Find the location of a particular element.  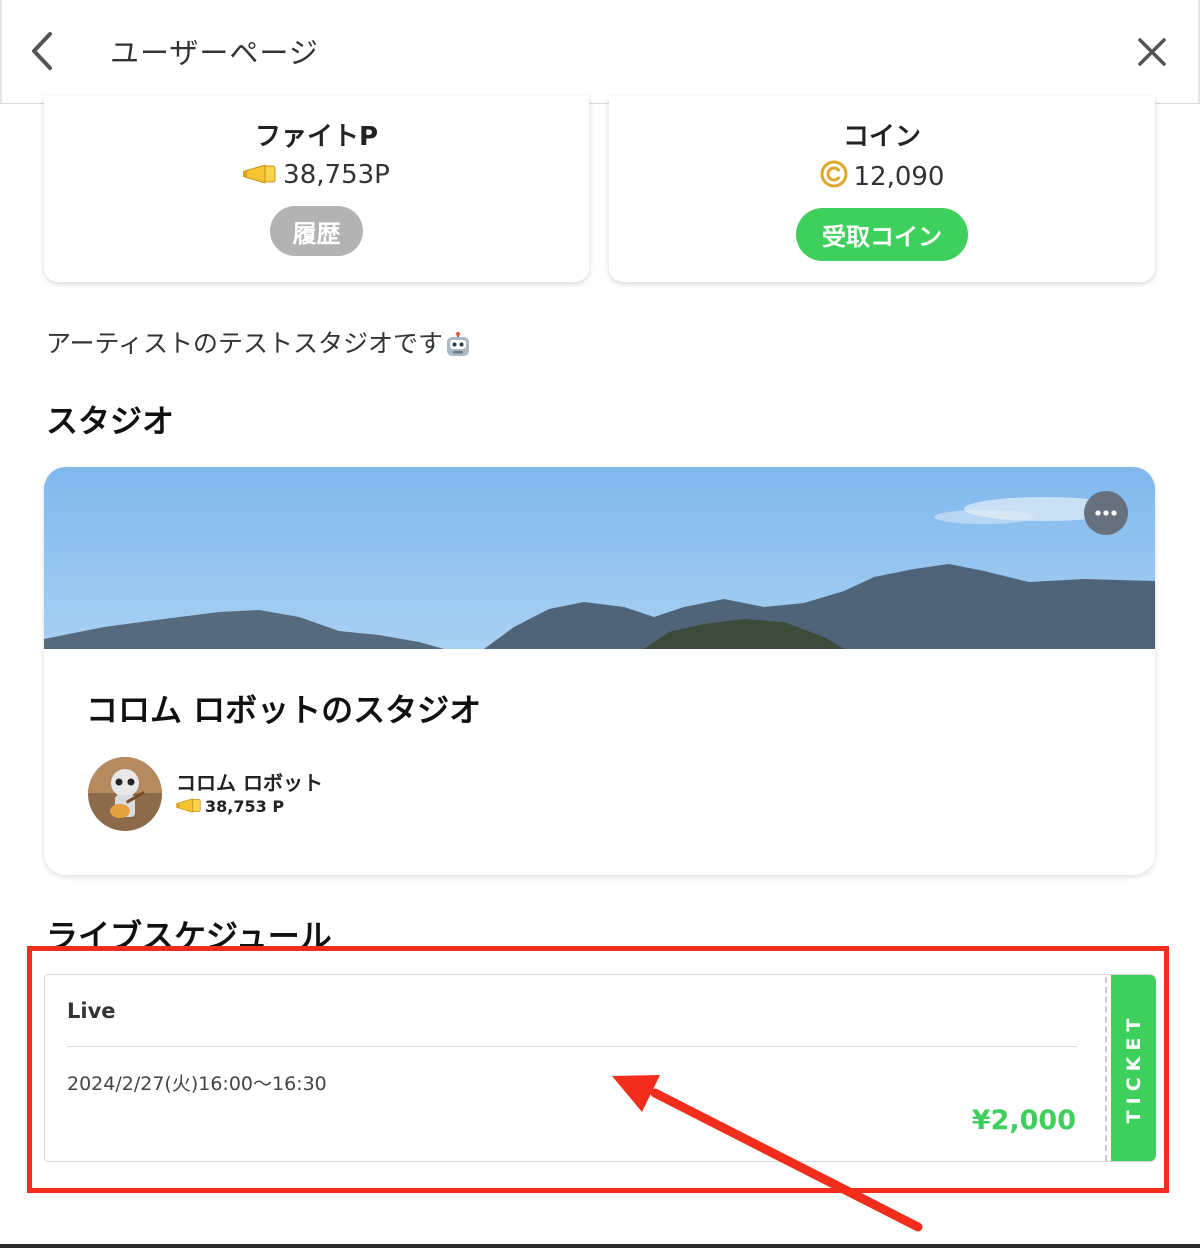

more-horizontal-icon is located at coordinates (1106, 513).